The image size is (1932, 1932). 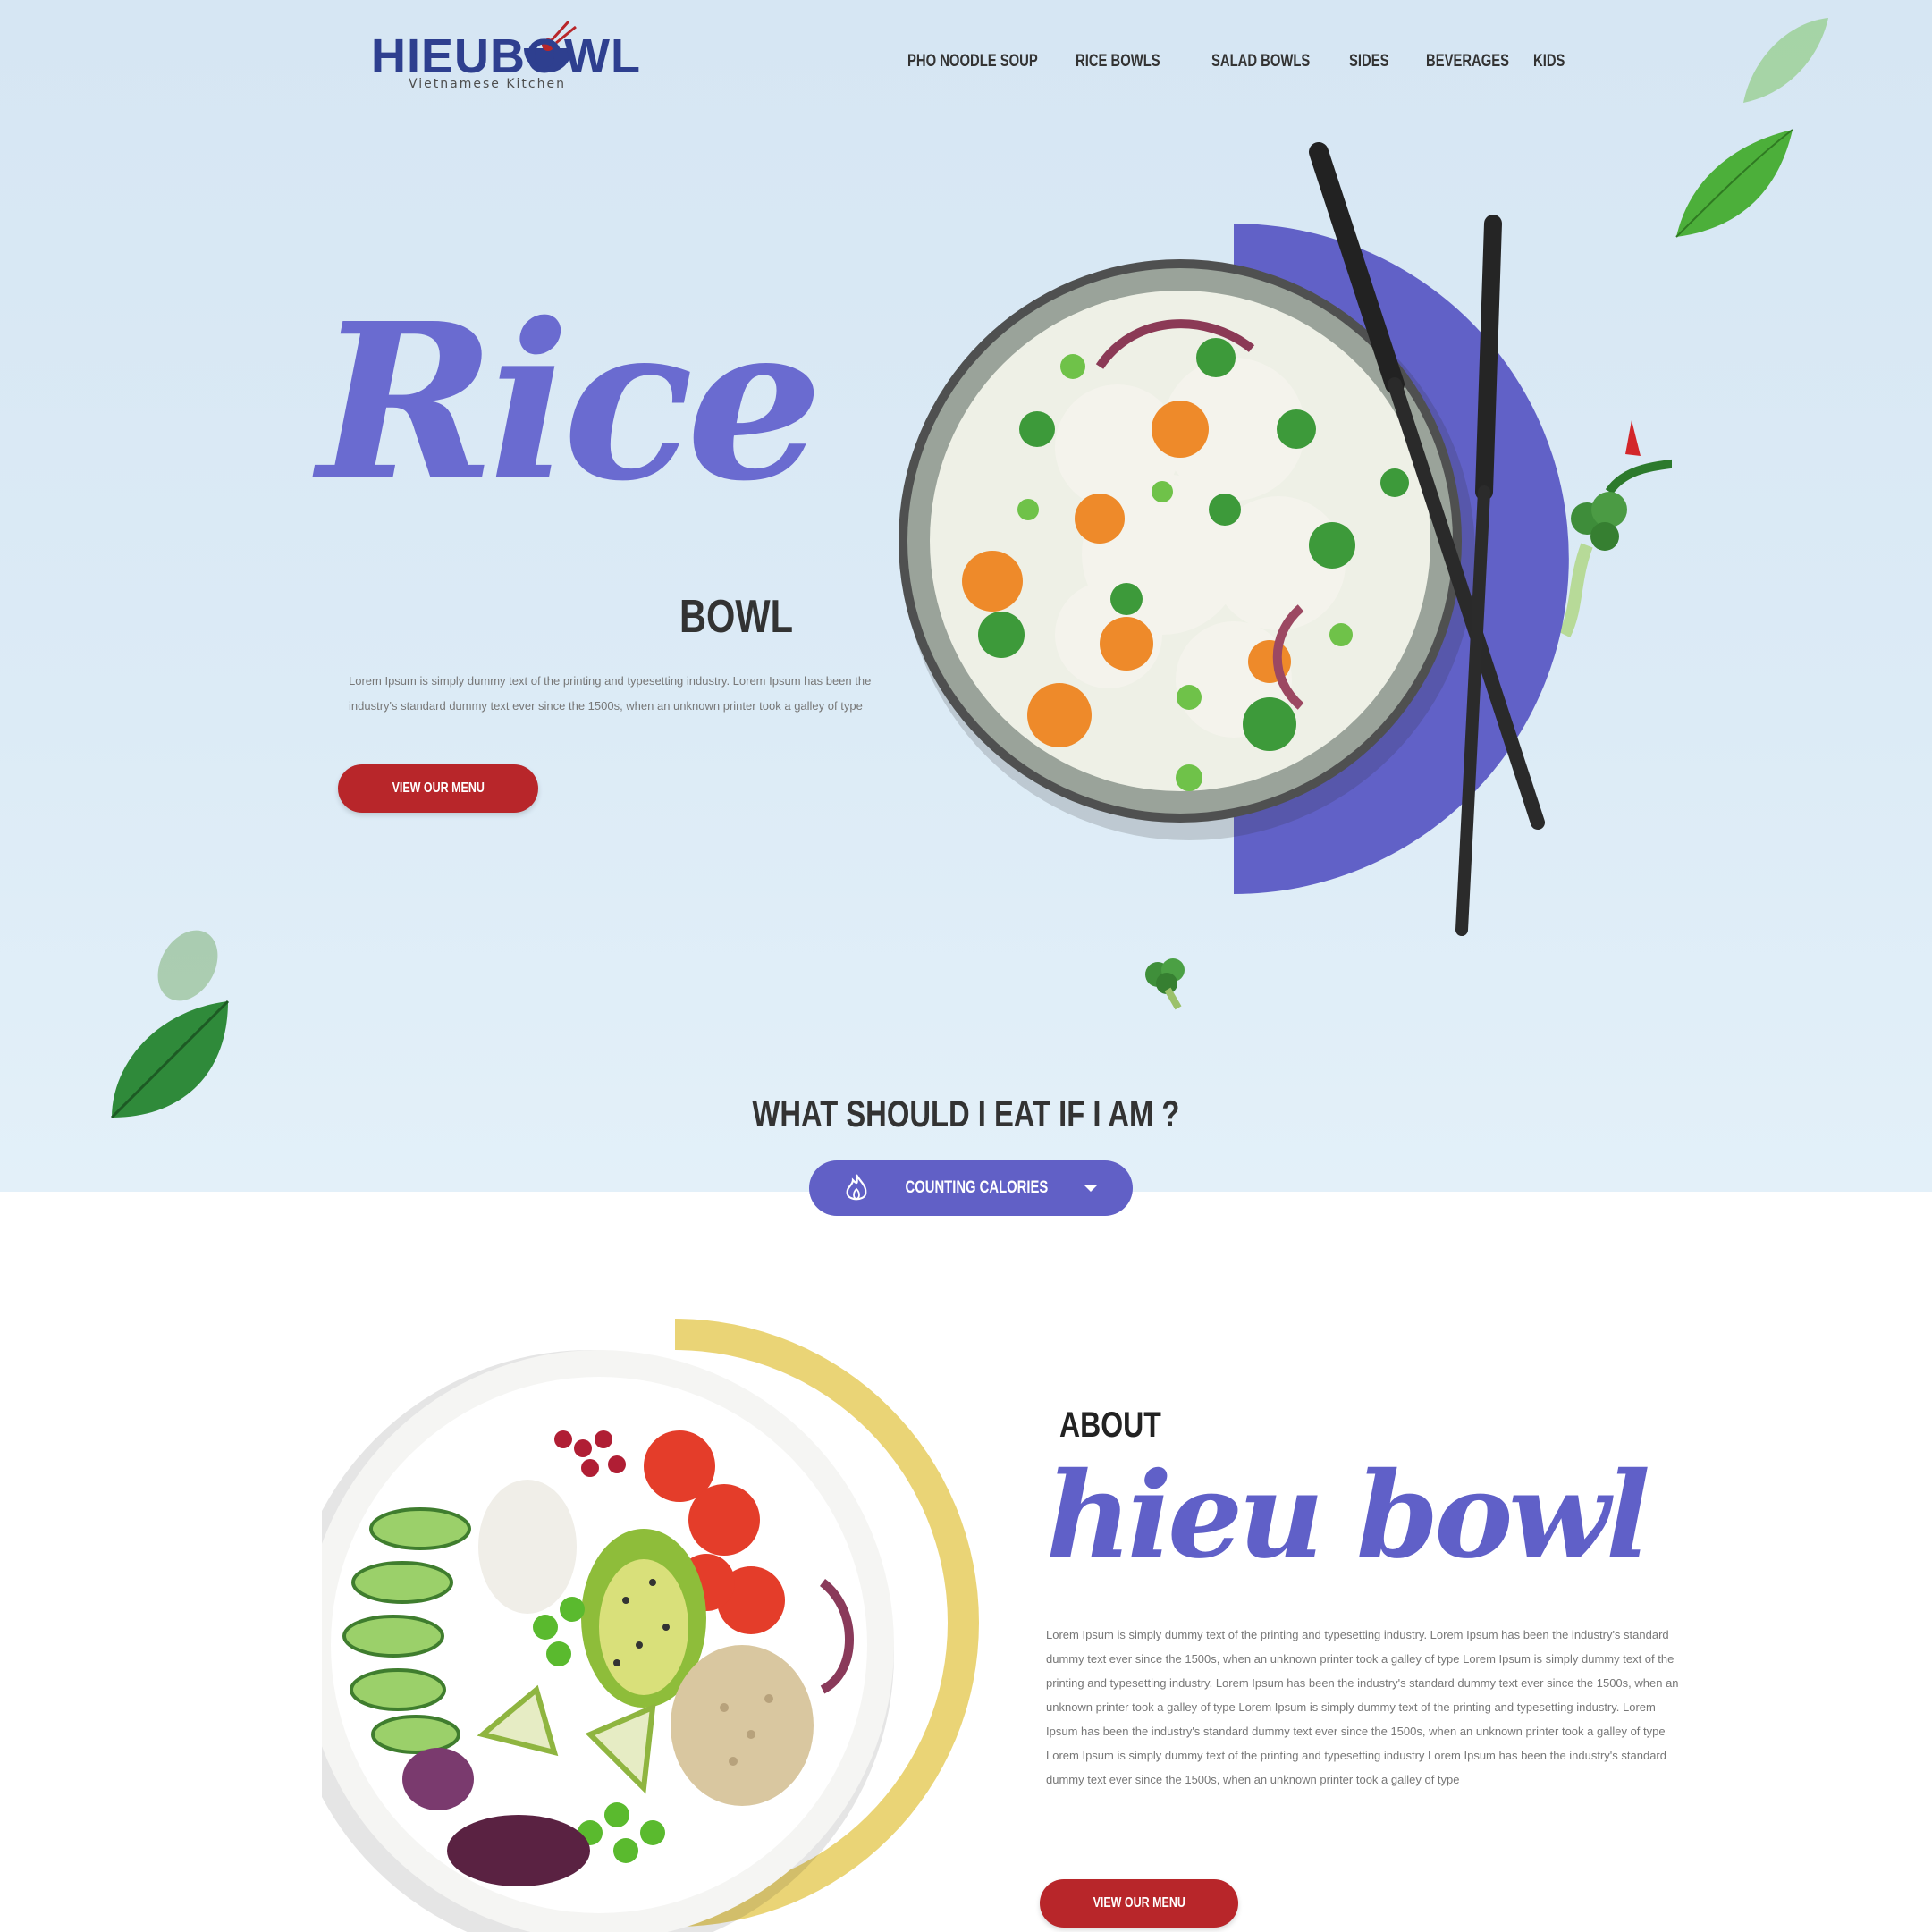 What do you see at coordinates (1348, 1516) in the screenshot?
I see `about-script-title: hieu bowl` at bounding box center [1348, 1516].